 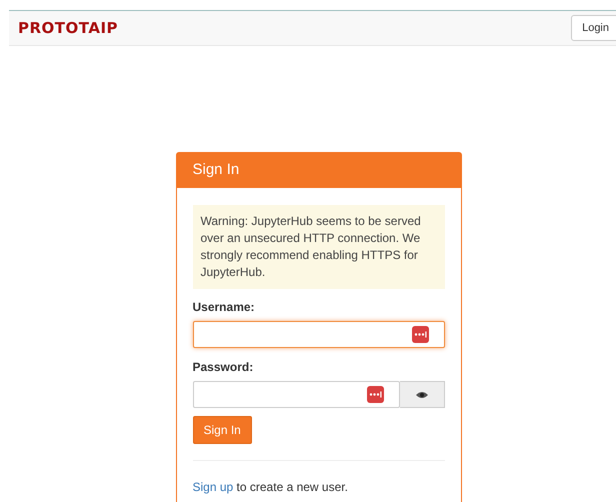 What do you see at coordinates (68, 28) in the screenshot?
I see `logo: PROTOTAIP` at bounding box center [68, 28].